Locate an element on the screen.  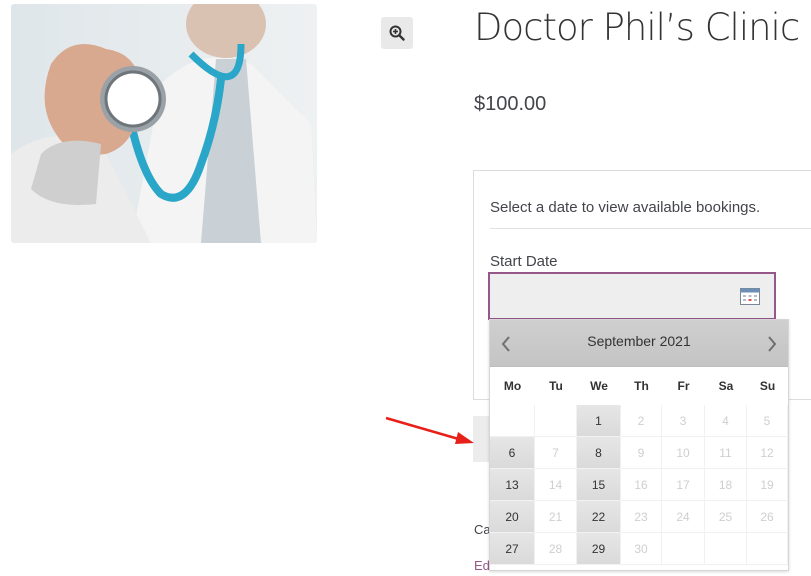
day-cell-available: 29 is located at coordinates (599, 549).